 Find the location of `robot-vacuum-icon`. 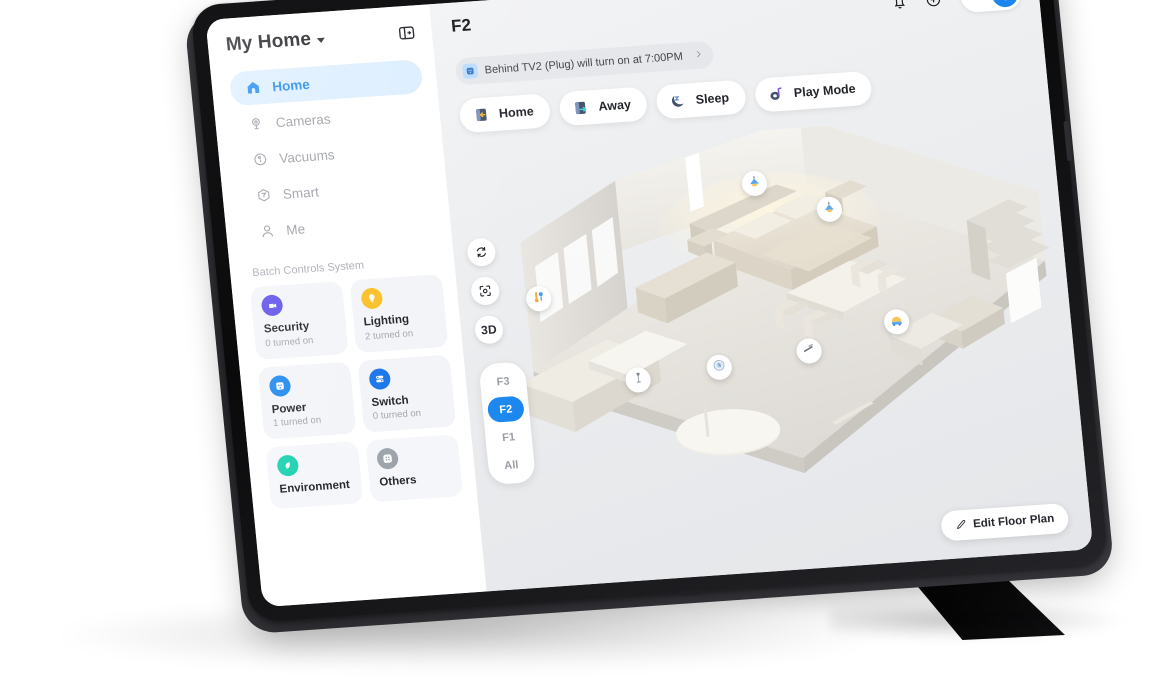

robot-vacuum-icon is located at coordinates (896, 321).